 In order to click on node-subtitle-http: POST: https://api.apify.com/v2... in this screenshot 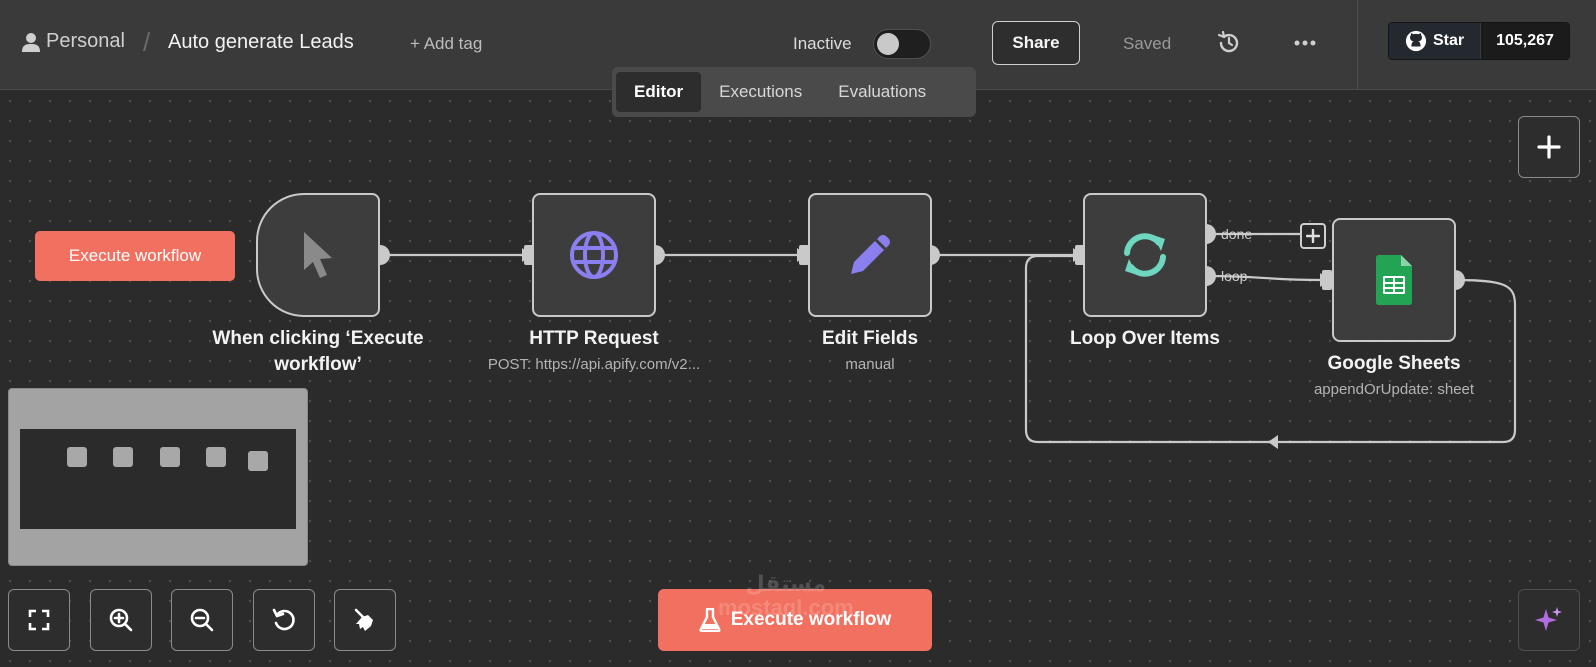, I will do `click(594, 364)`.